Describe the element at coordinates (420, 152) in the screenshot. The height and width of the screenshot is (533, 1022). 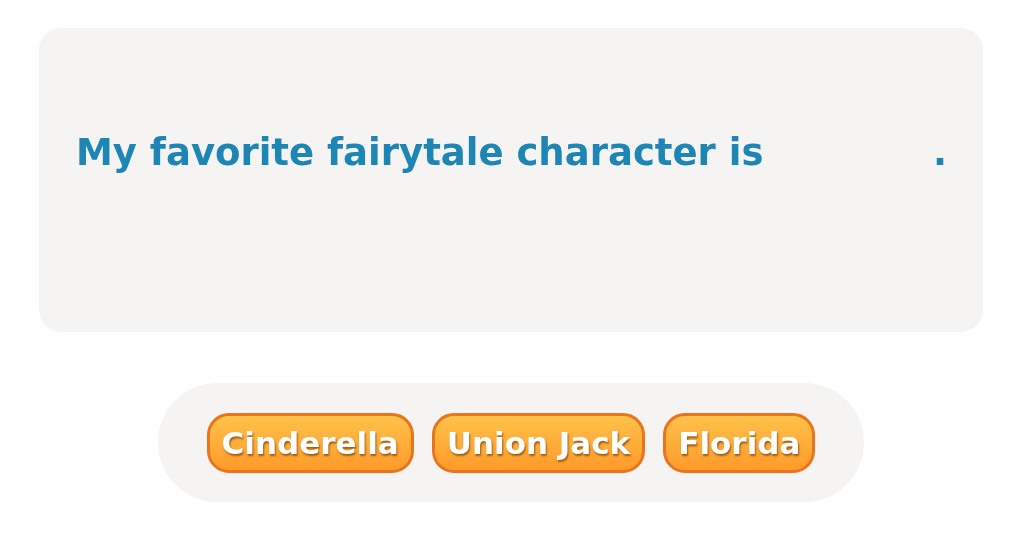
I see `sentence-text: My favorite fairytale character is` at that location.